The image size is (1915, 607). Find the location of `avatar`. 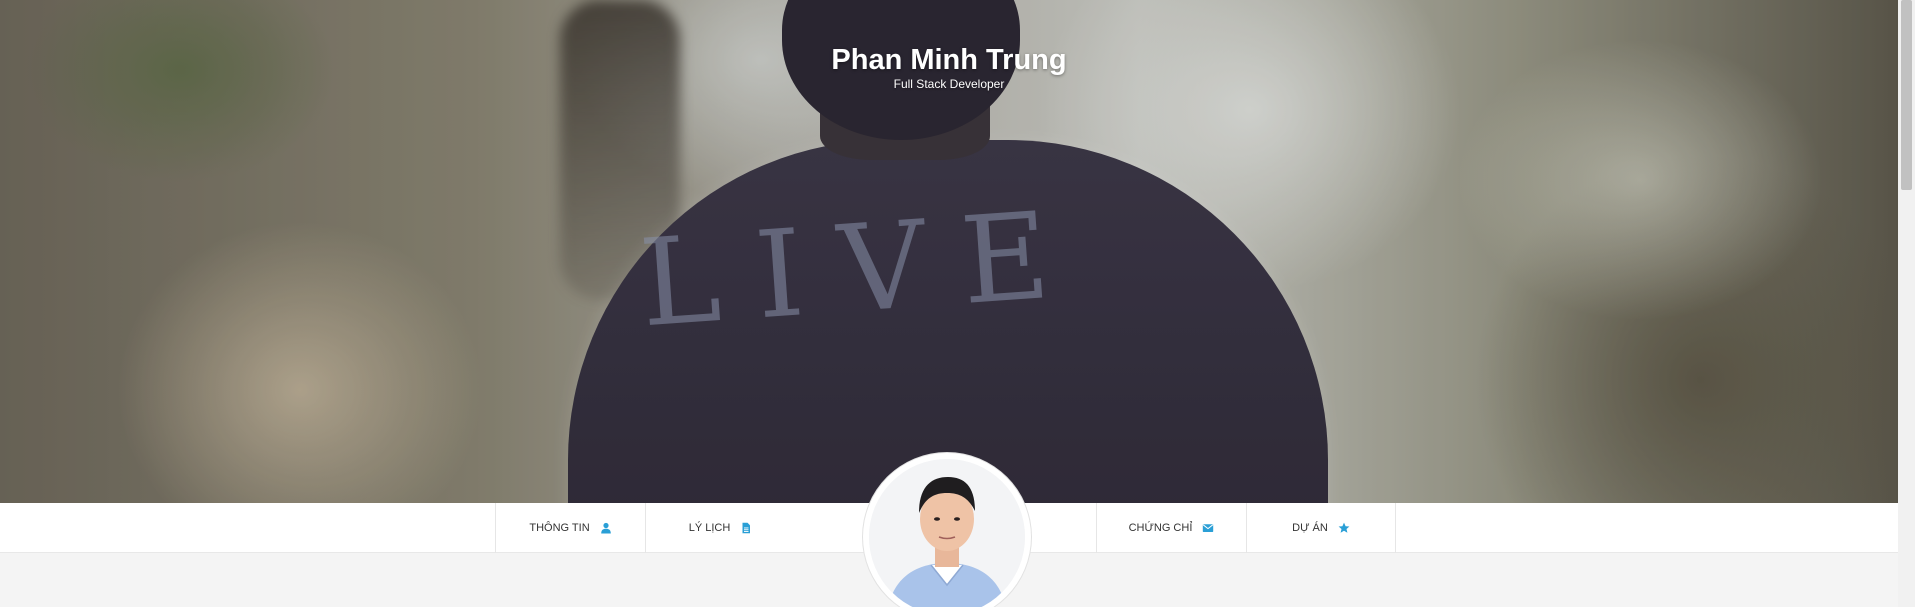

avatar is located at coordinates (947, 530).